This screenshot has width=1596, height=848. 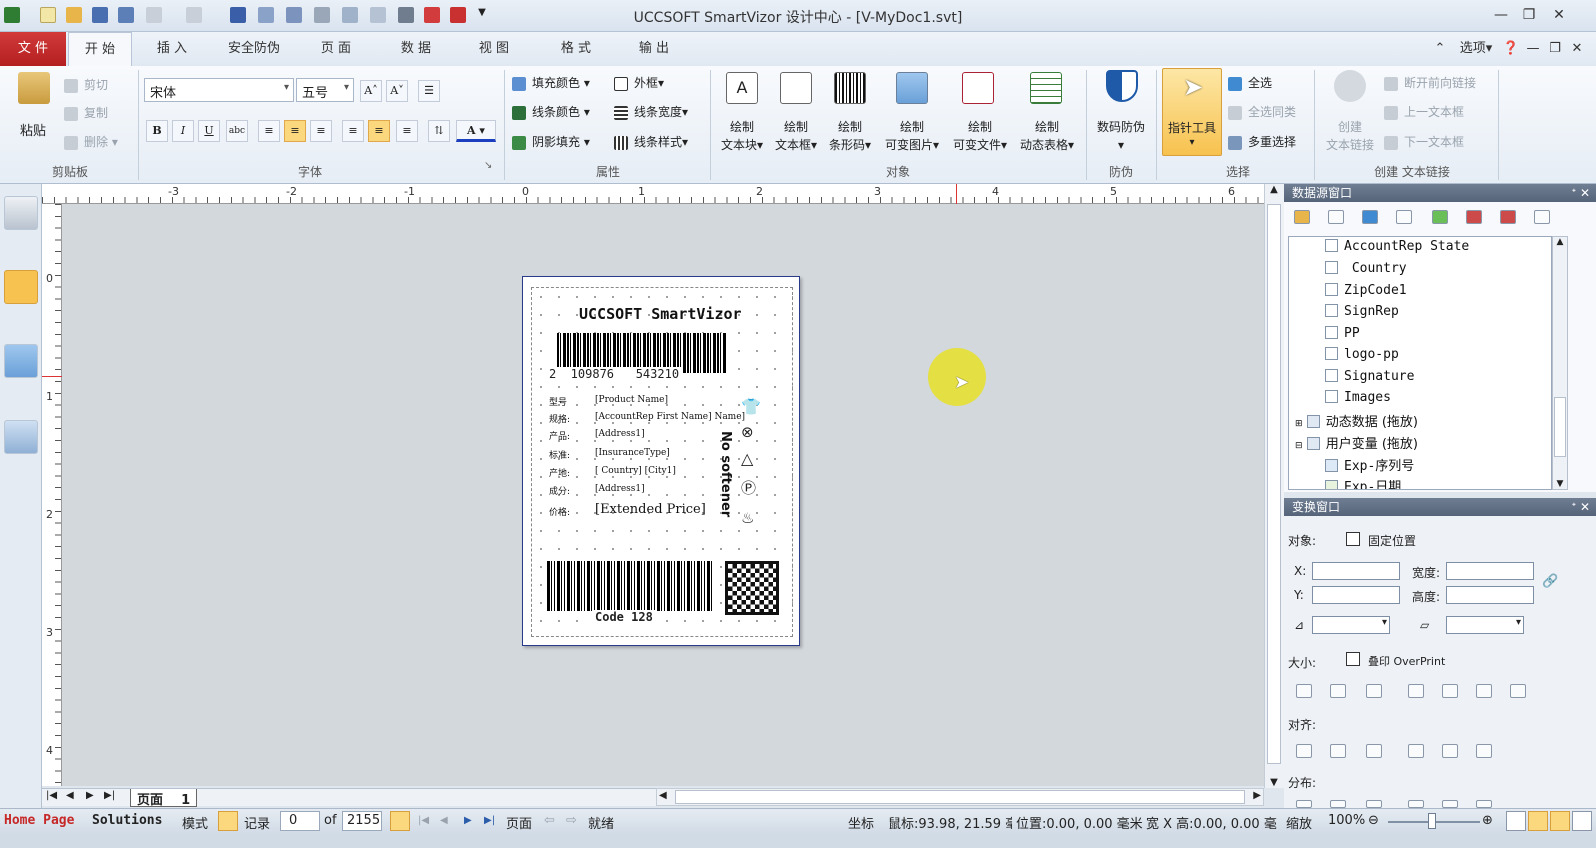 I want to click on vertical-text: No softener, so click(x=725, y=474).